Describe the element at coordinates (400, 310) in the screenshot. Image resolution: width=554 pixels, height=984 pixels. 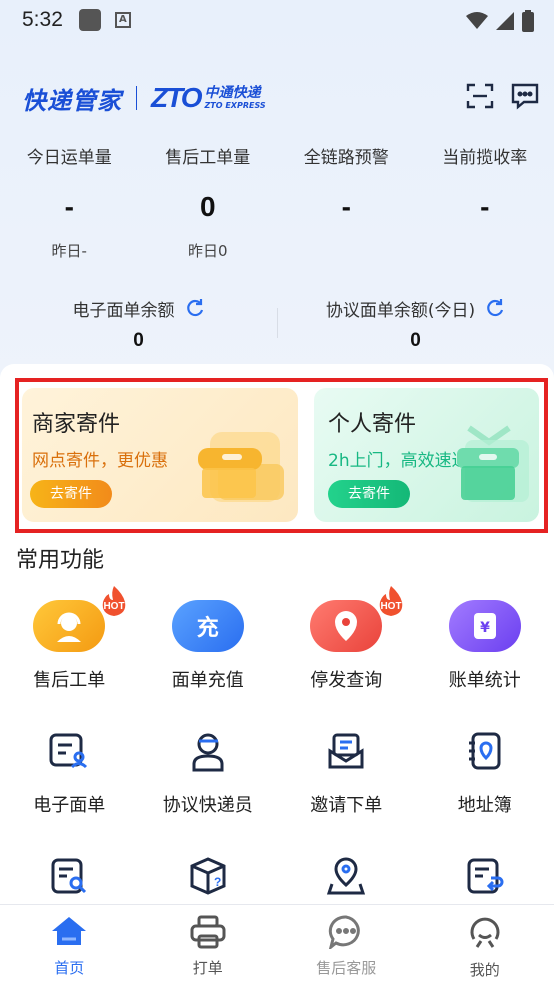
I see `balance-label: 协议面单余额(今日)` at that location.